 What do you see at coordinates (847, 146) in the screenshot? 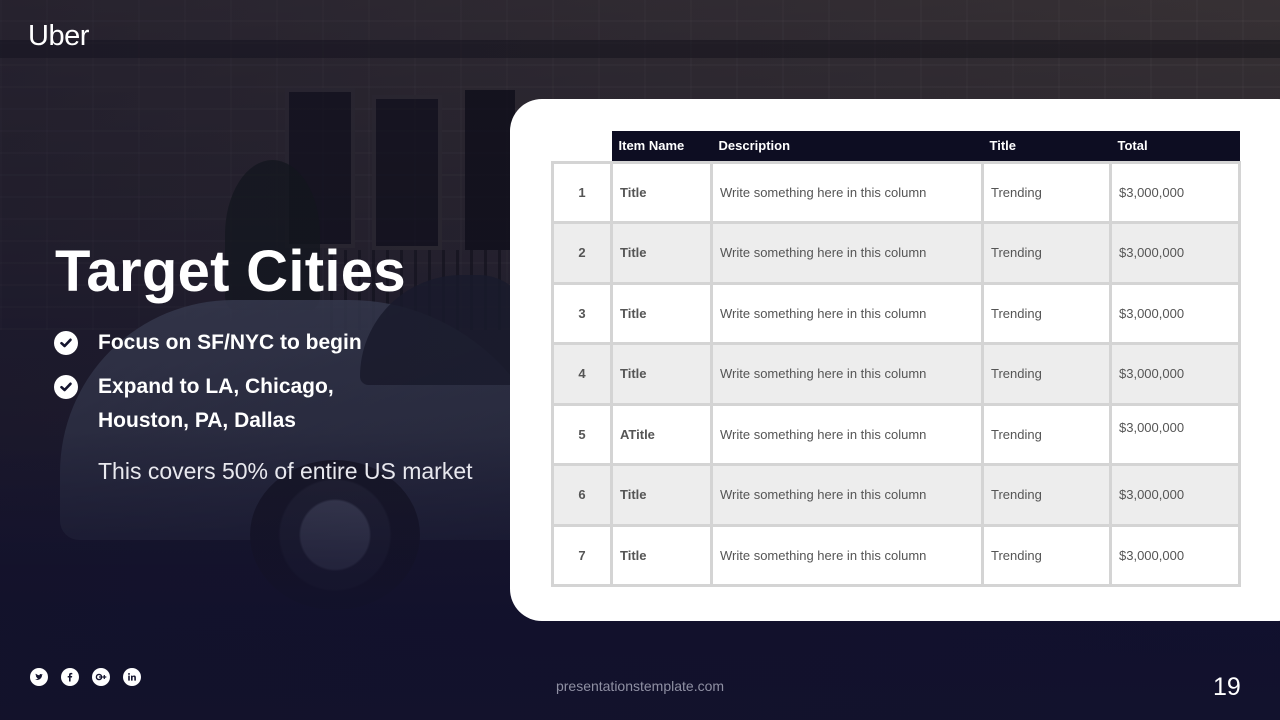
I see `header-description: Description` at bounding box center [847, 146].